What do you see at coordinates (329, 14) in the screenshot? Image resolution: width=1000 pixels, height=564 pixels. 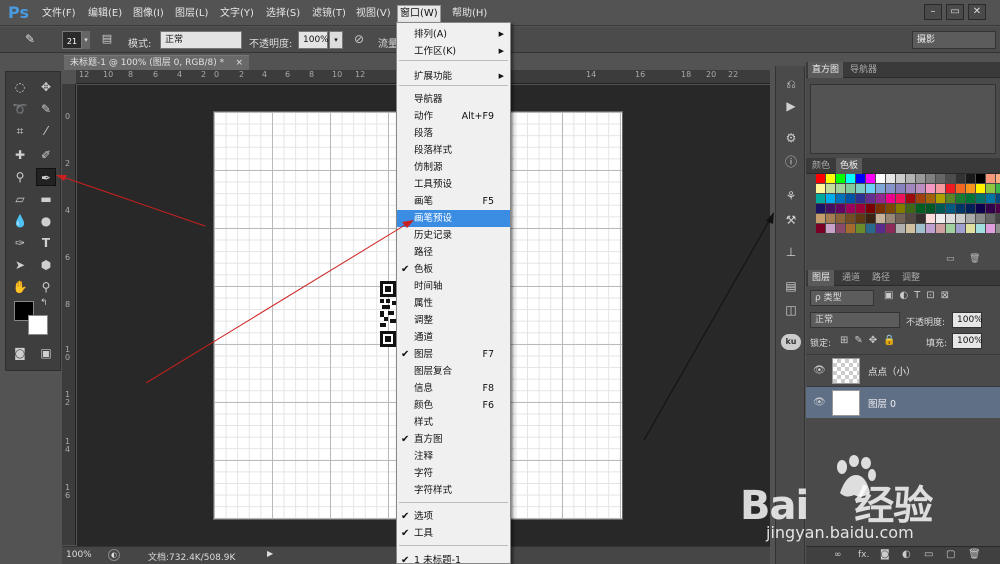 I see `menu-filter: 滤镜(T)` at bounding box center [329, 14].